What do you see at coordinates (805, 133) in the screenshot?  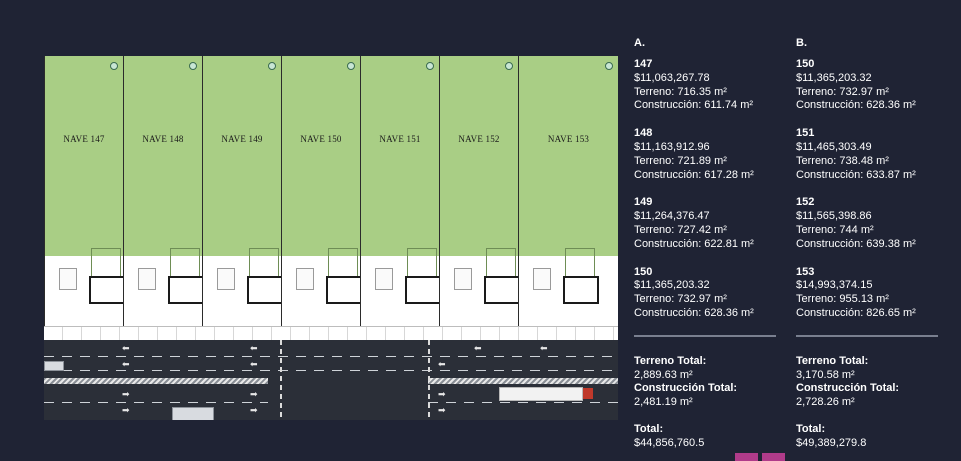 I see `lot-number: 151` at bounding box center [805, 133].